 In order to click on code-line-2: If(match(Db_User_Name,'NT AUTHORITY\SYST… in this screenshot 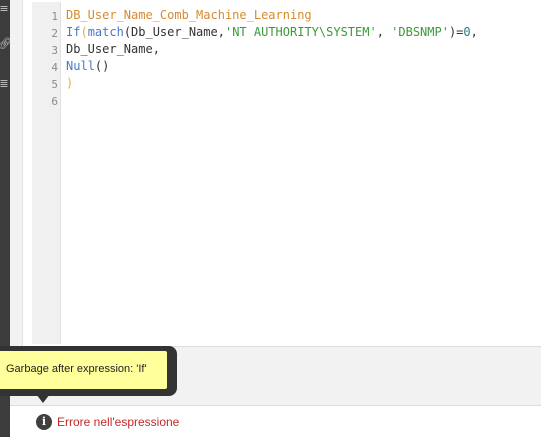, I will do `click(272, 32)`.